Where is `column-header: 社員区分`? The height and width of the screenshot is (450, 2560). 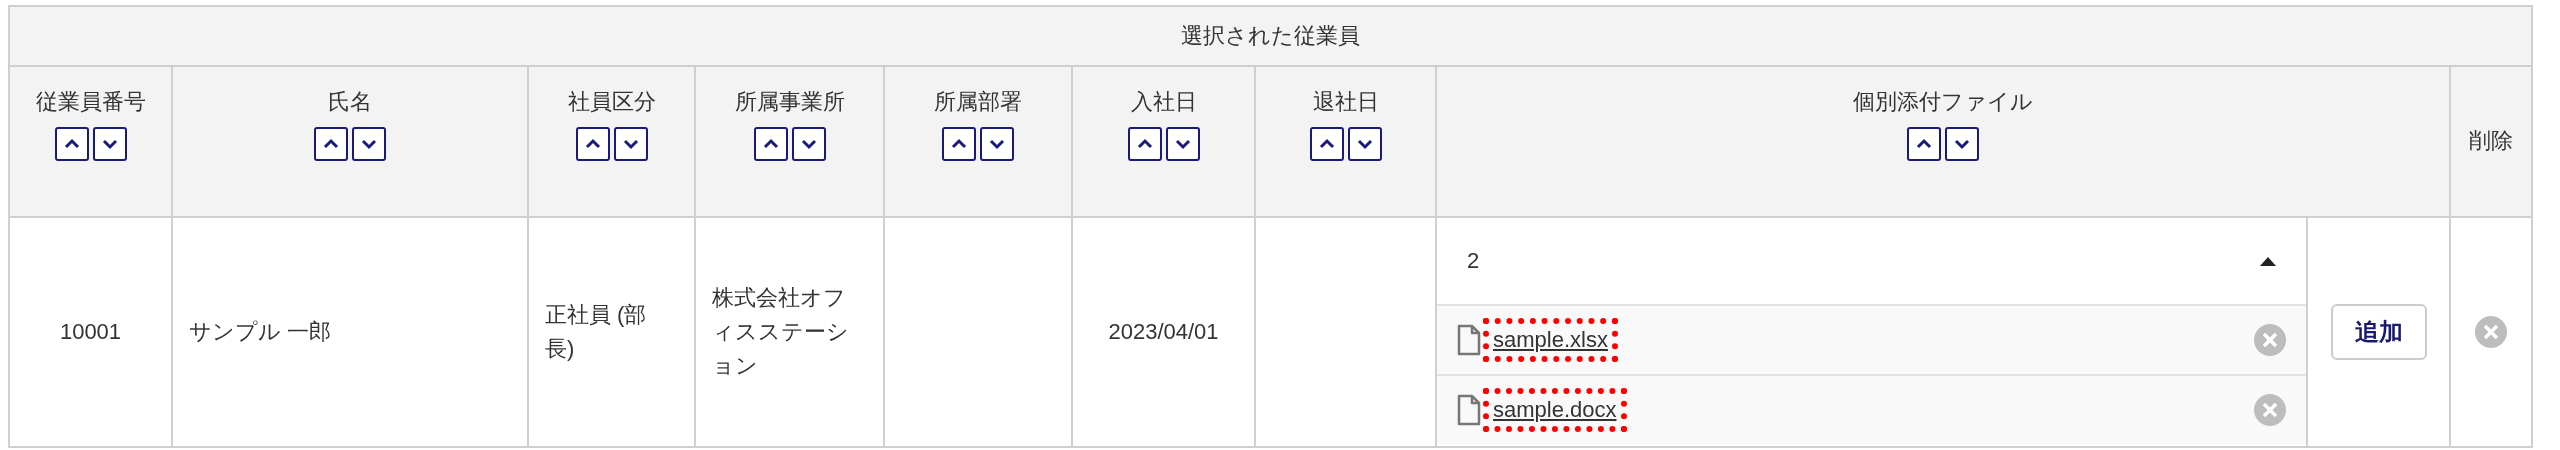
column-header: 社員区分 is located at coordinates (611, 102).